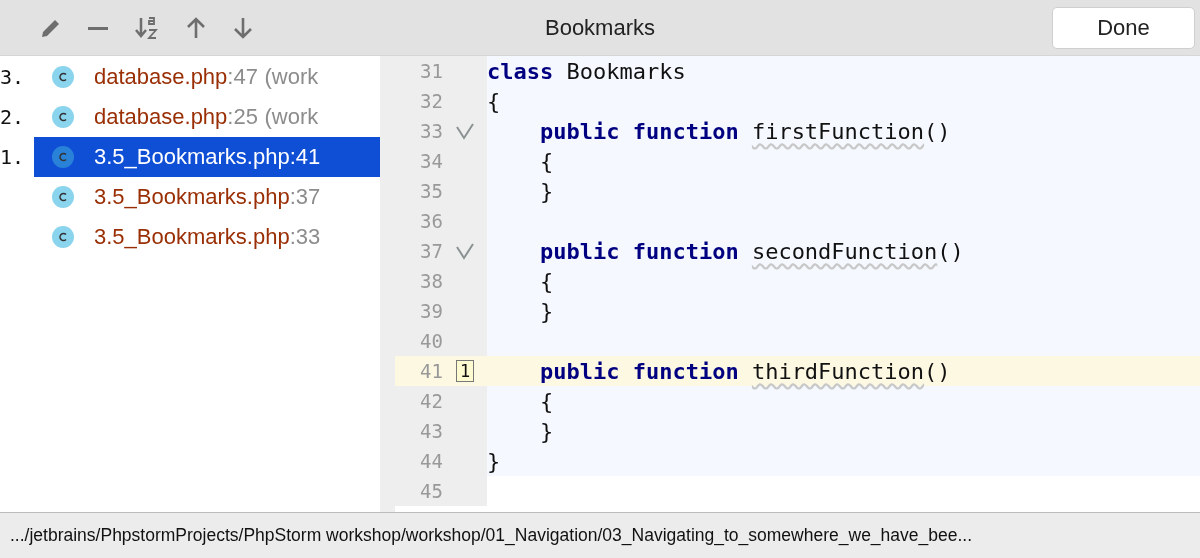 The width and height of the screenshot is (1200, 558). What do you see at coordinates (13, 157) in the screenshot?
I see `mnemonic-label: 1.` at bounding box center [13, 157].